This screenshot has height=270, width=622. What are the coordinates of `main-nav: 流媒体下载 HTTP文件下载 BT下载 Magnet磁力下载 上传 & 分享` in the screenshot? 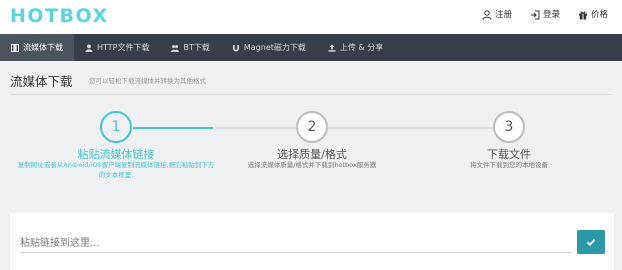 It's located at (311, 47).